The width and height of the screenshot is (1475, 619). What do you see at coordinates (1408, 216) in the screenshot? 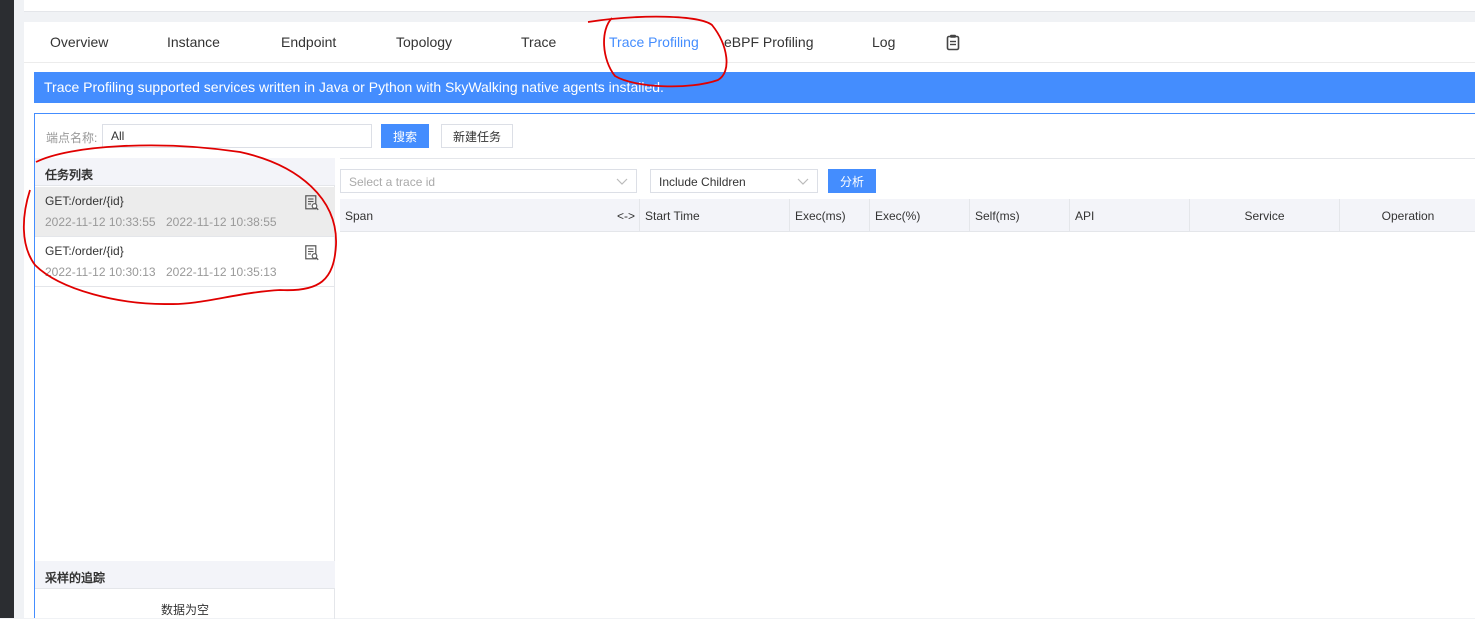
I see `column-operation: Operation` at bounding box center [1408, 216].